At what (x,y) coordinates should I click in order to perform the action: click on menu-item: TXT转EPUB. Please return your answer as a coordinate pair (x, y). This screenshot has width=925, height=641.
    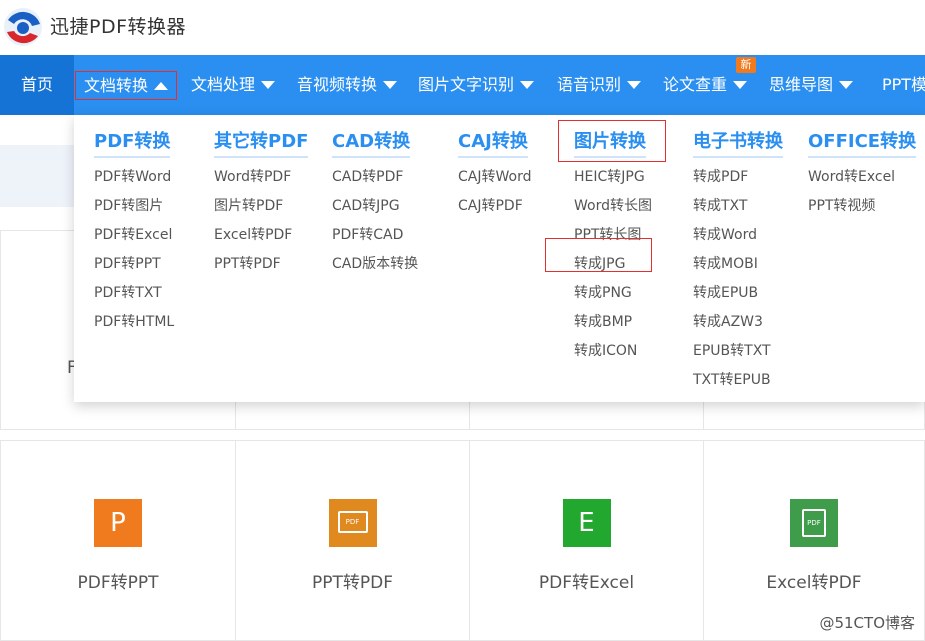
    Looking at the image, I should click on (738, 385).